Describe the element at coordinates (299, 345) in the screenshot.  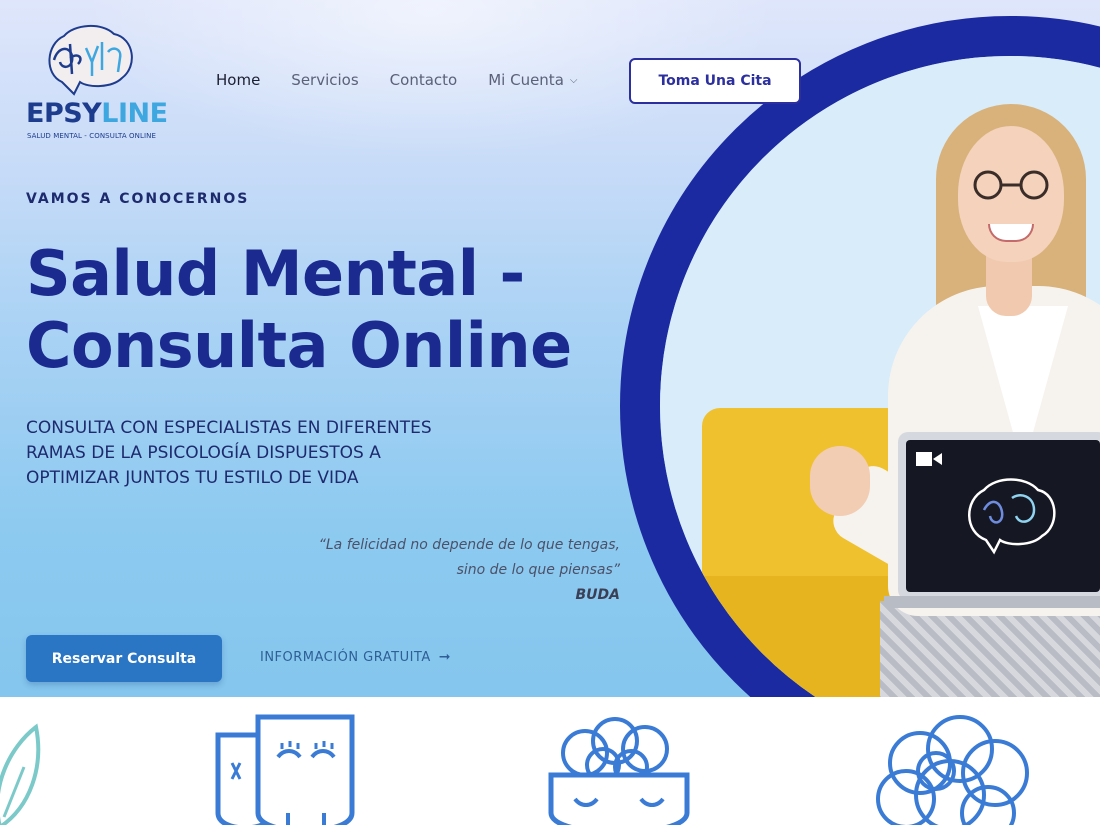
I see `hero-headline-line2: Consulta Online` at that location.